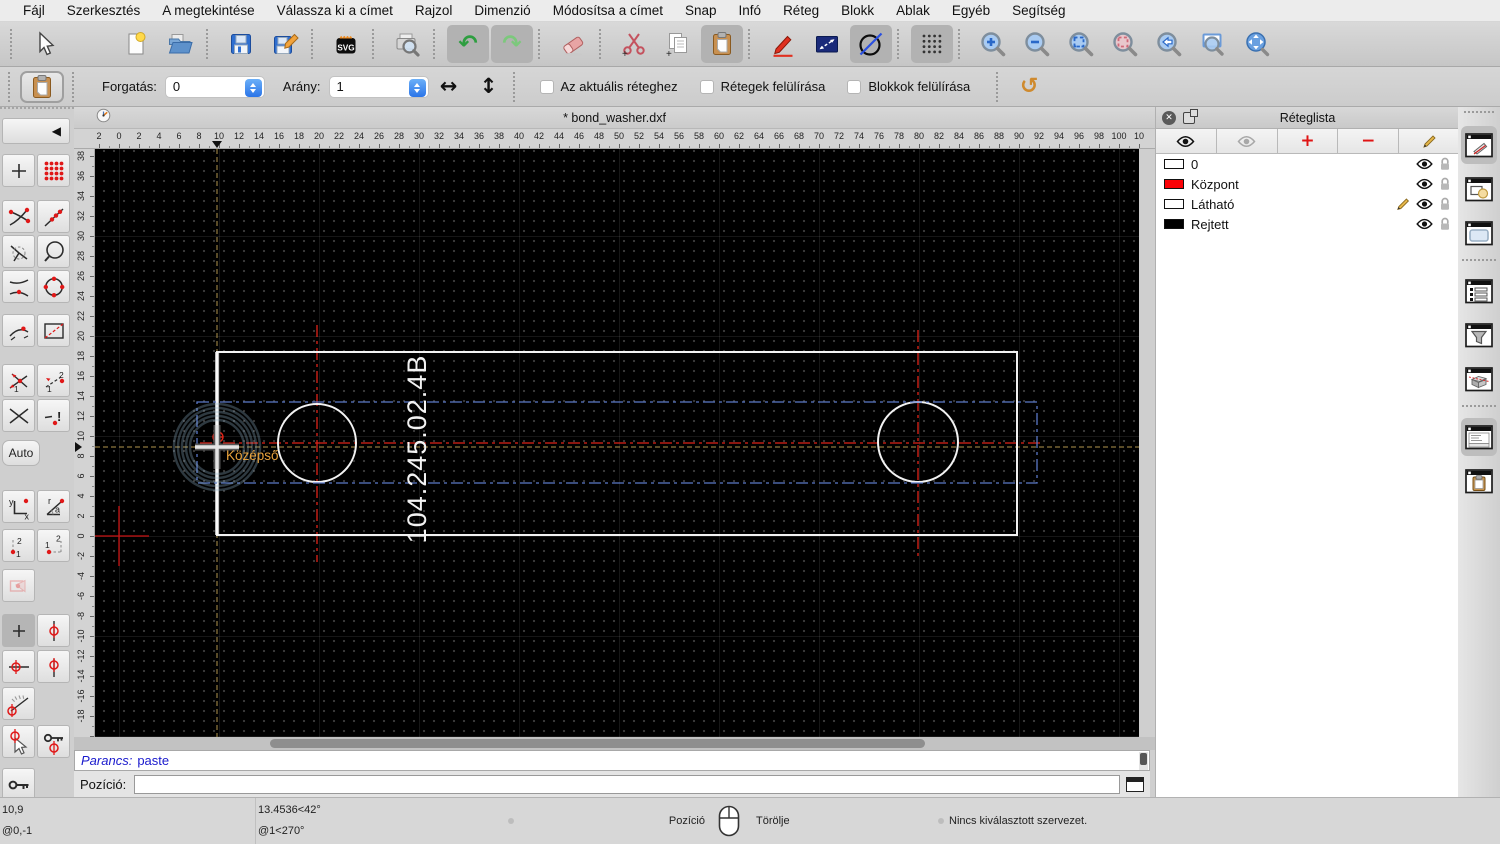  Describe the element at coordinates (18, 545) in the screenshot. I see `relative-cartesian-button: 21` at that location.